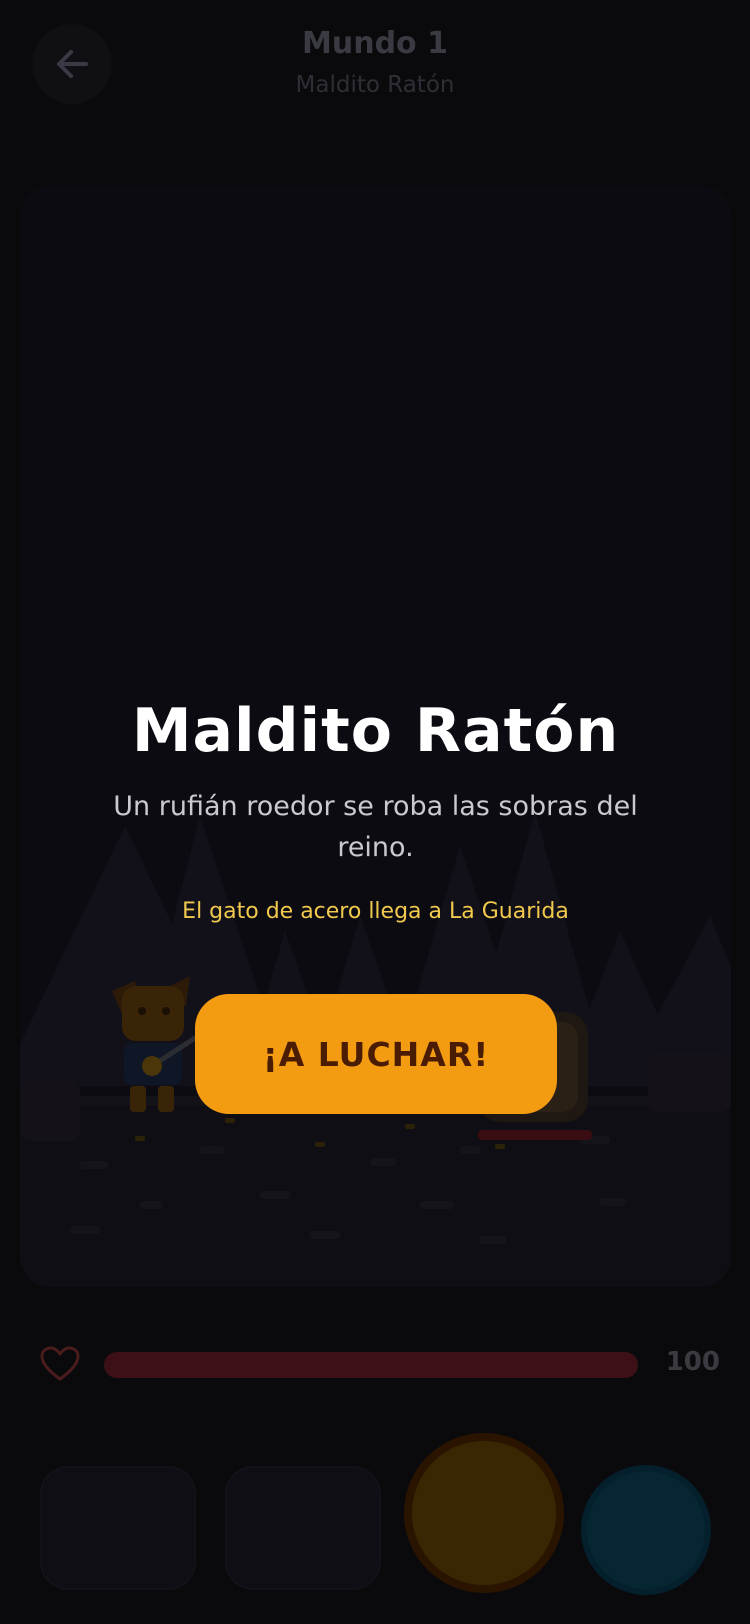 Image resolution: width=750 pixels, height=1624 pixels. What do you see at coordinates (375, 85) in the screenshot?
I see `level-subtitle: Maldito Ratón` at bounding box center [375, 85].